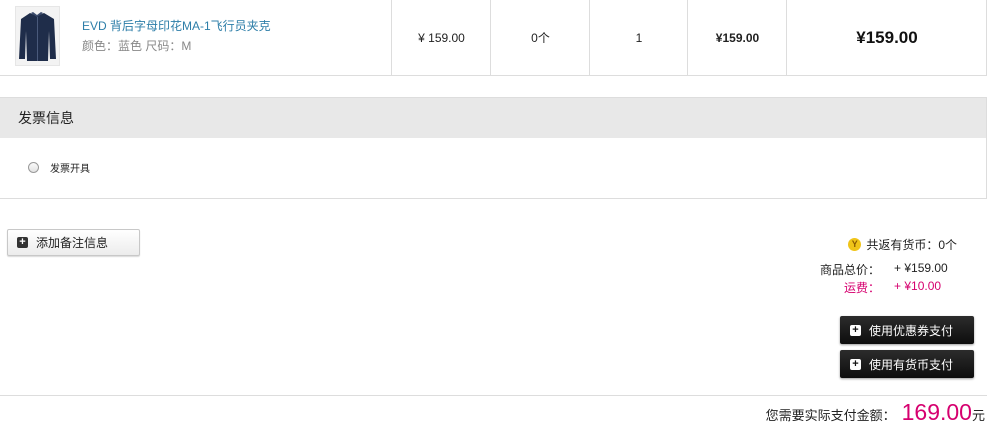  I want to click on coin-icon: Y, so click(855, 244).